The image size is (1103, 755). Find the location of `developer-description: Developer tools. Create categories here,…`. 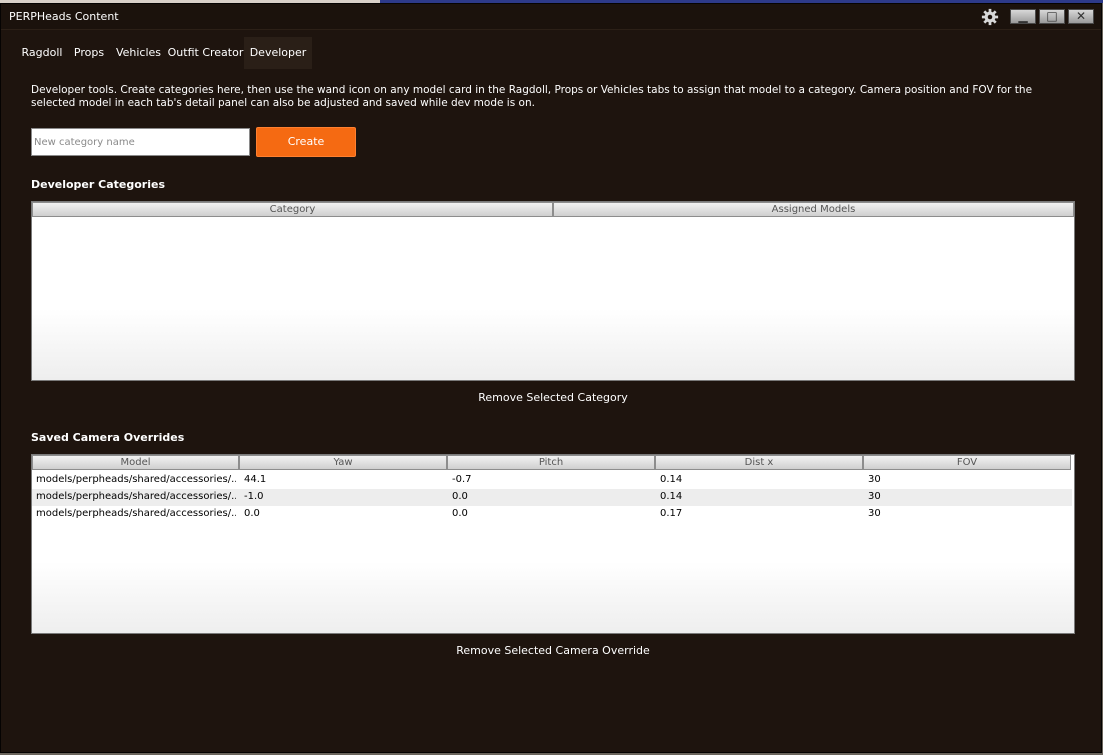

developer-description: Developer tools. Create categories here,… is located at coordinates (532, 96).